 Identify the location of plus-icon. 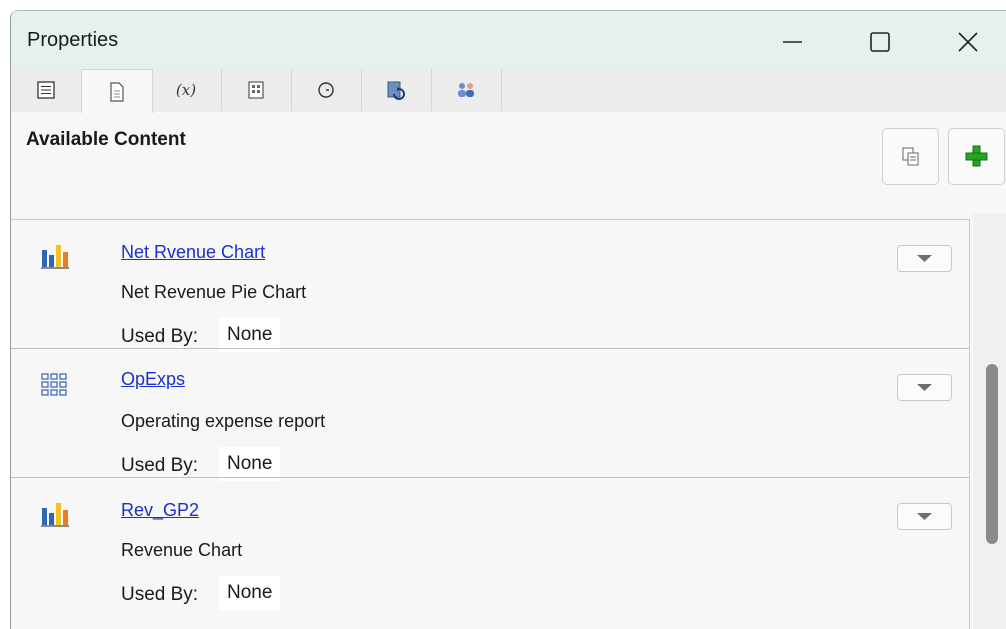
(976, 156).